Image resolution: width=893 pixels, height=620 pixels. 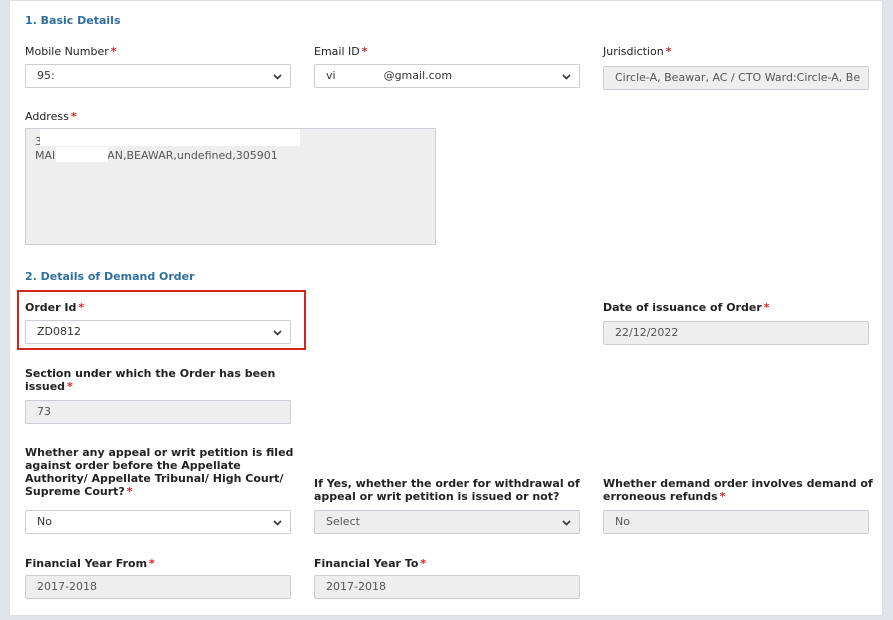 I want to click on erroneous-refunds-field: No, so click(x=736, y=522).